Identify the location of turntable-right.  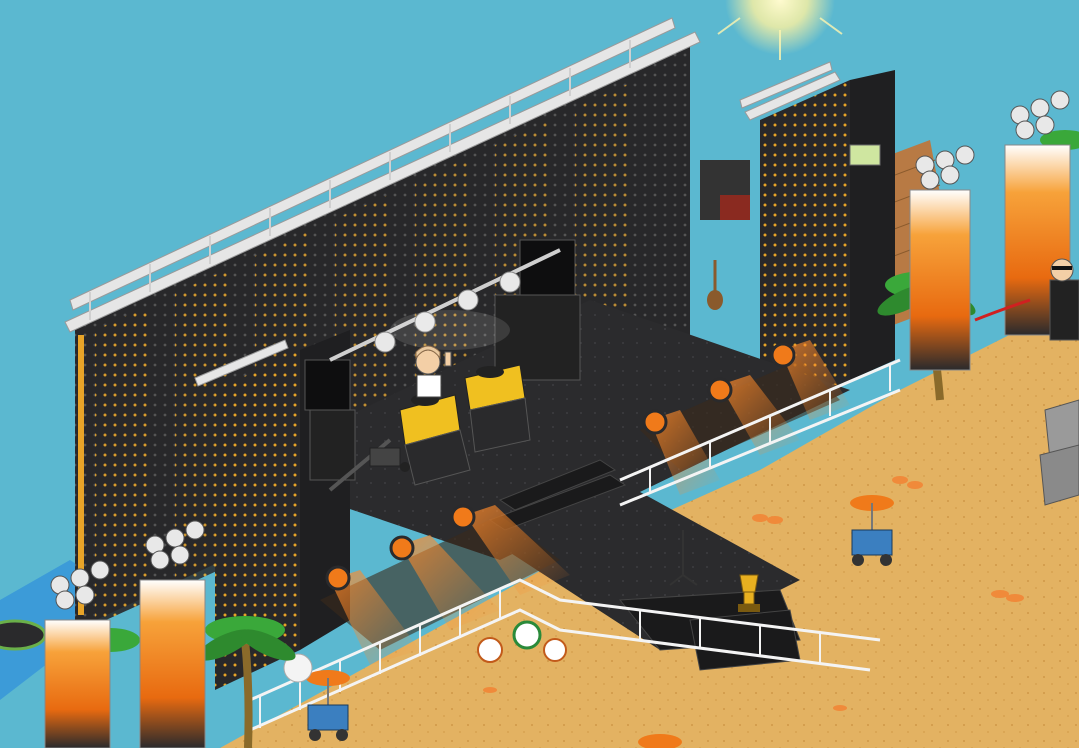
(490, 372).